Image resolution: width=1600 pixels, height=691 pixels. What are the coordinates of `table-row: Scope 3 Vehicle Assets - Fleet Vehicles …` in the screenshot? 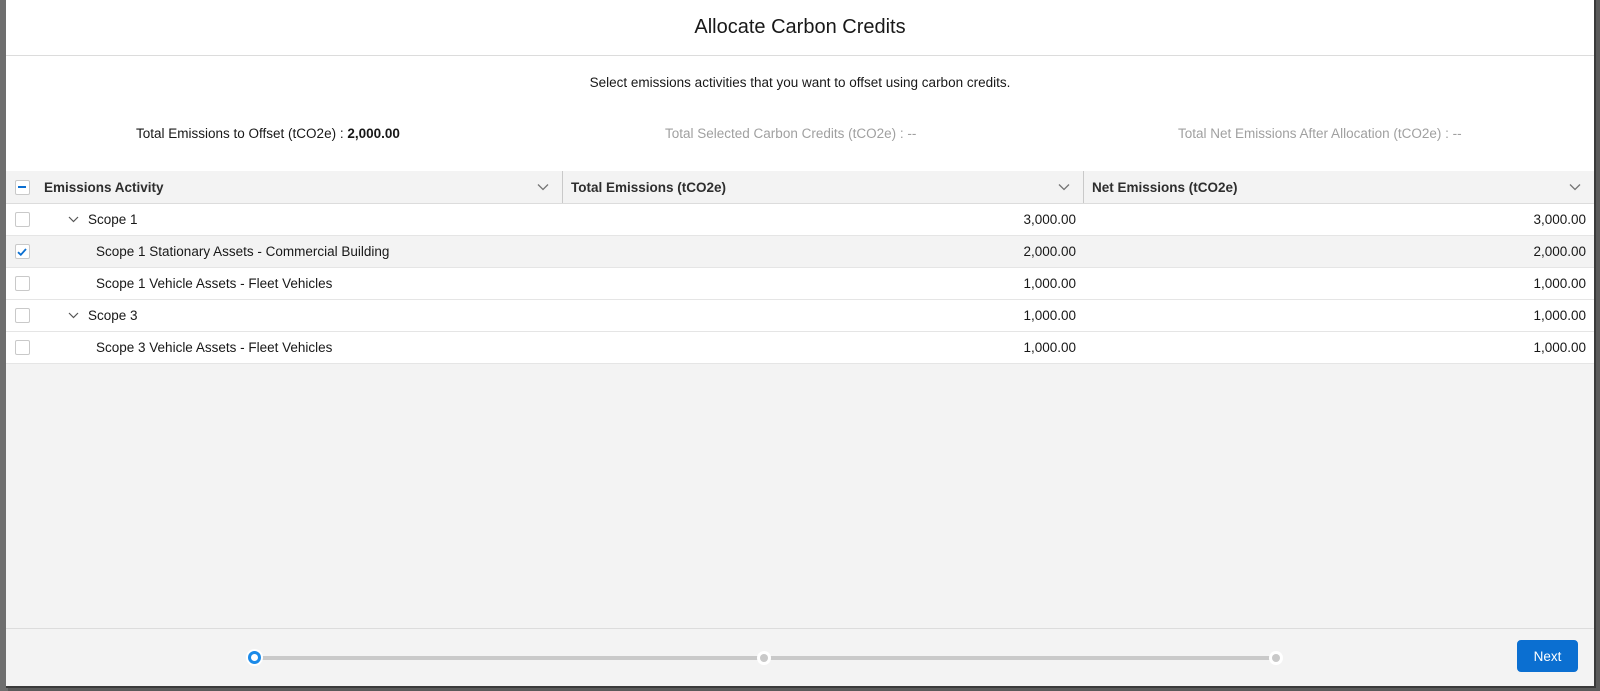 It's located at (800, 348).